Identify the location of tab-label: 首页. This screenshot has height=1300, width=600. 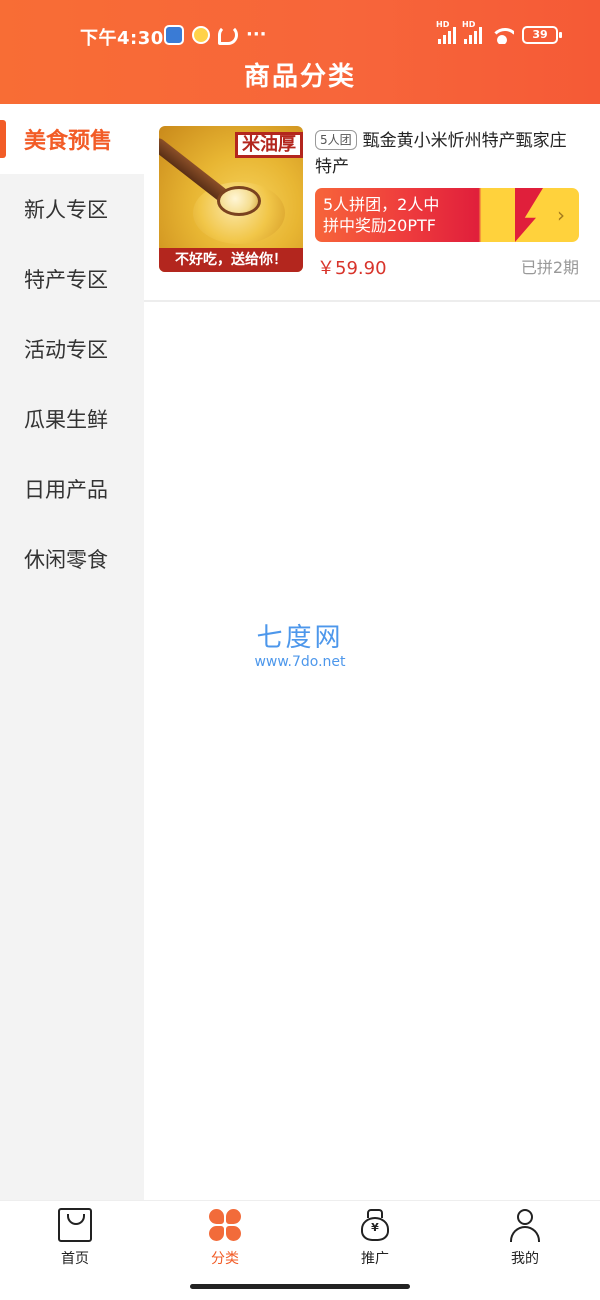
(75, 1259).